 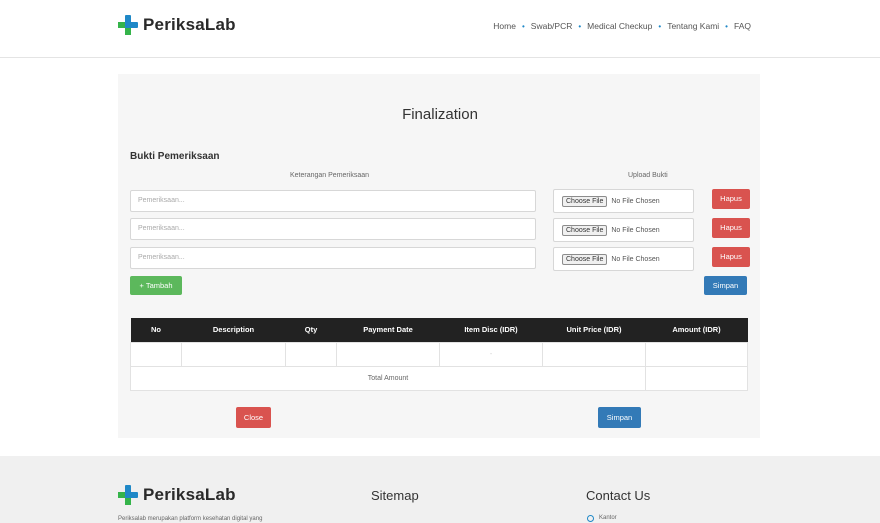 I want to click on column-header-item-disc: Item Disc (IDR), so click(x=491, y=330).